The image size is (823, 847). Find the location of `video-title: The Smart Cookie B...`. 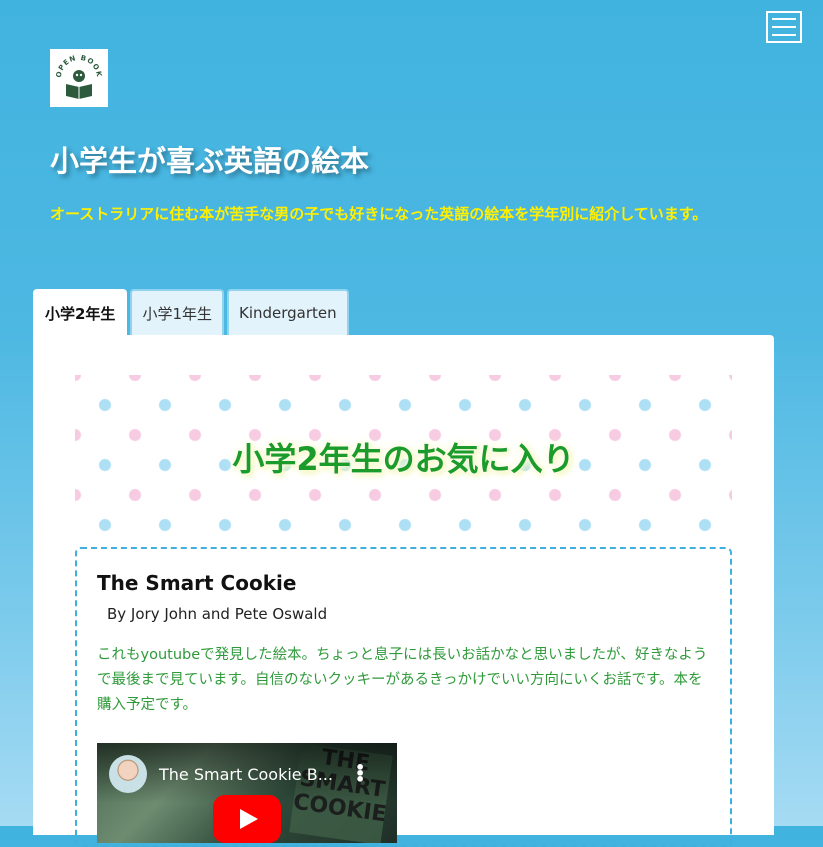

video-title: The Smart Cookie B... is located at coordinates (246, 774).